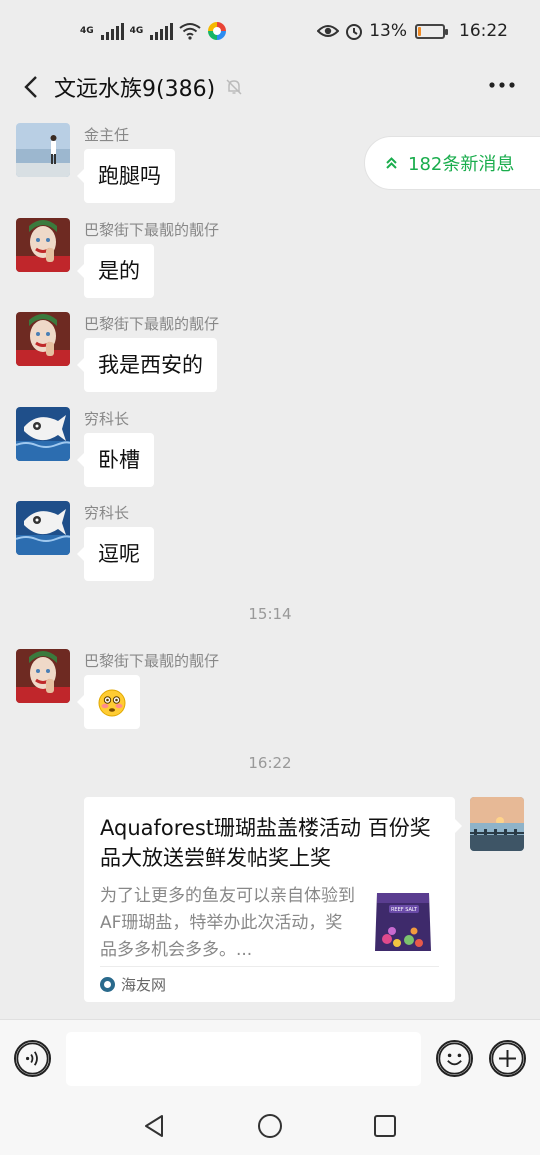 This screenshot has width=540, height=1155. Describe the element at coordinates (115, 554) in the screenshot. I see `message-bubble: 逗呢` at that location.